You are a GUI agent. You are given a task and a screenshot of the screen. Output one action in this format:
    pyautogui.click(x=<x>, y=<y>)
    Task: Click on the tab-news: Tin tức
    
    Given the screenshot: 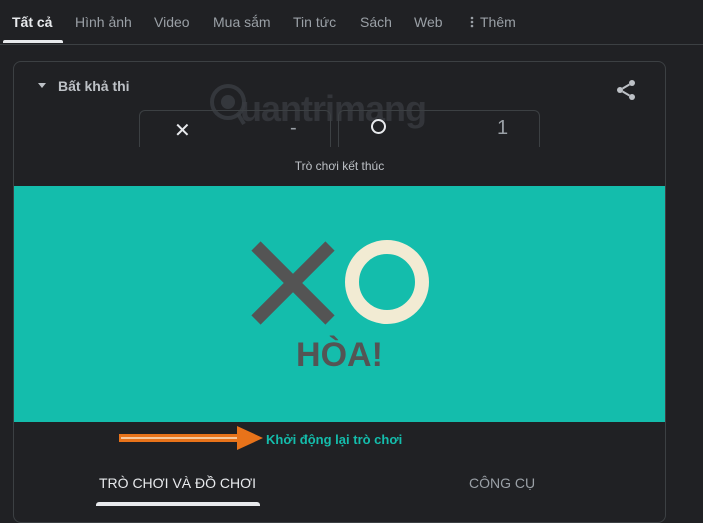 What is the action you would take?
    pyautogui.click(x=314, y=22)
    